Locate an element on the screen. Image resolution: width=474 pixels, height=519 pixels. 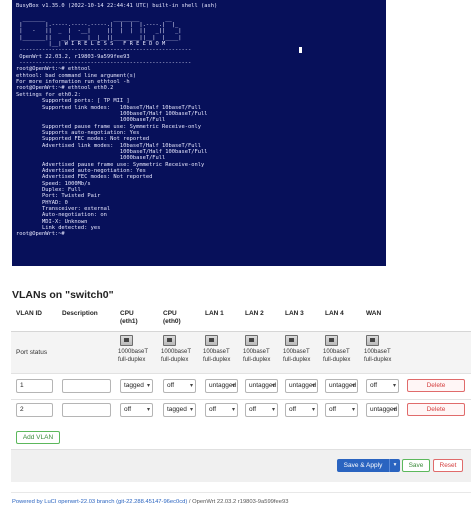
header-lan1: LAN 1 is located at coordinates (214, 313).